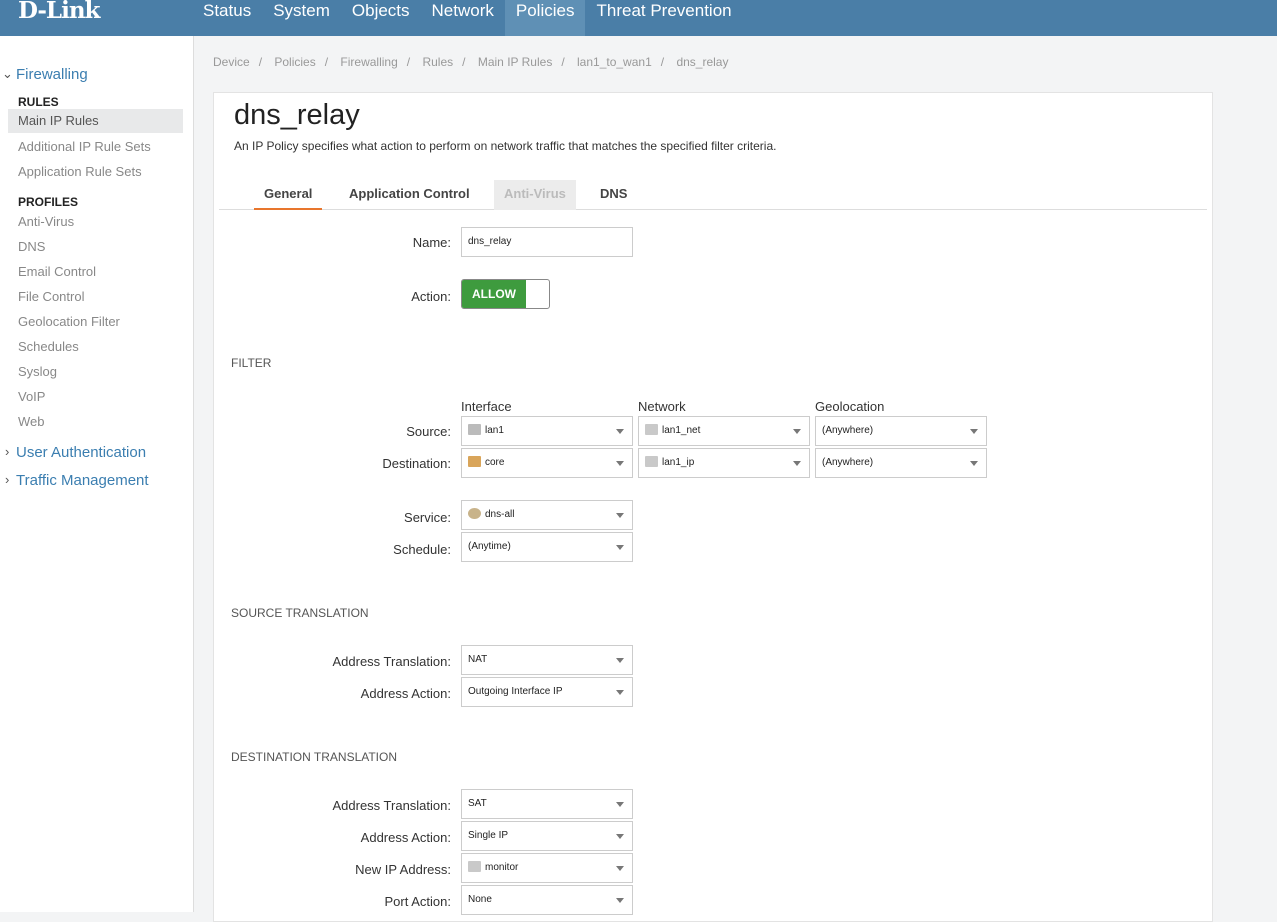  Describe the element at coordinates (463, 18) in the screenshot. I see `nav-network: Network` at that location.